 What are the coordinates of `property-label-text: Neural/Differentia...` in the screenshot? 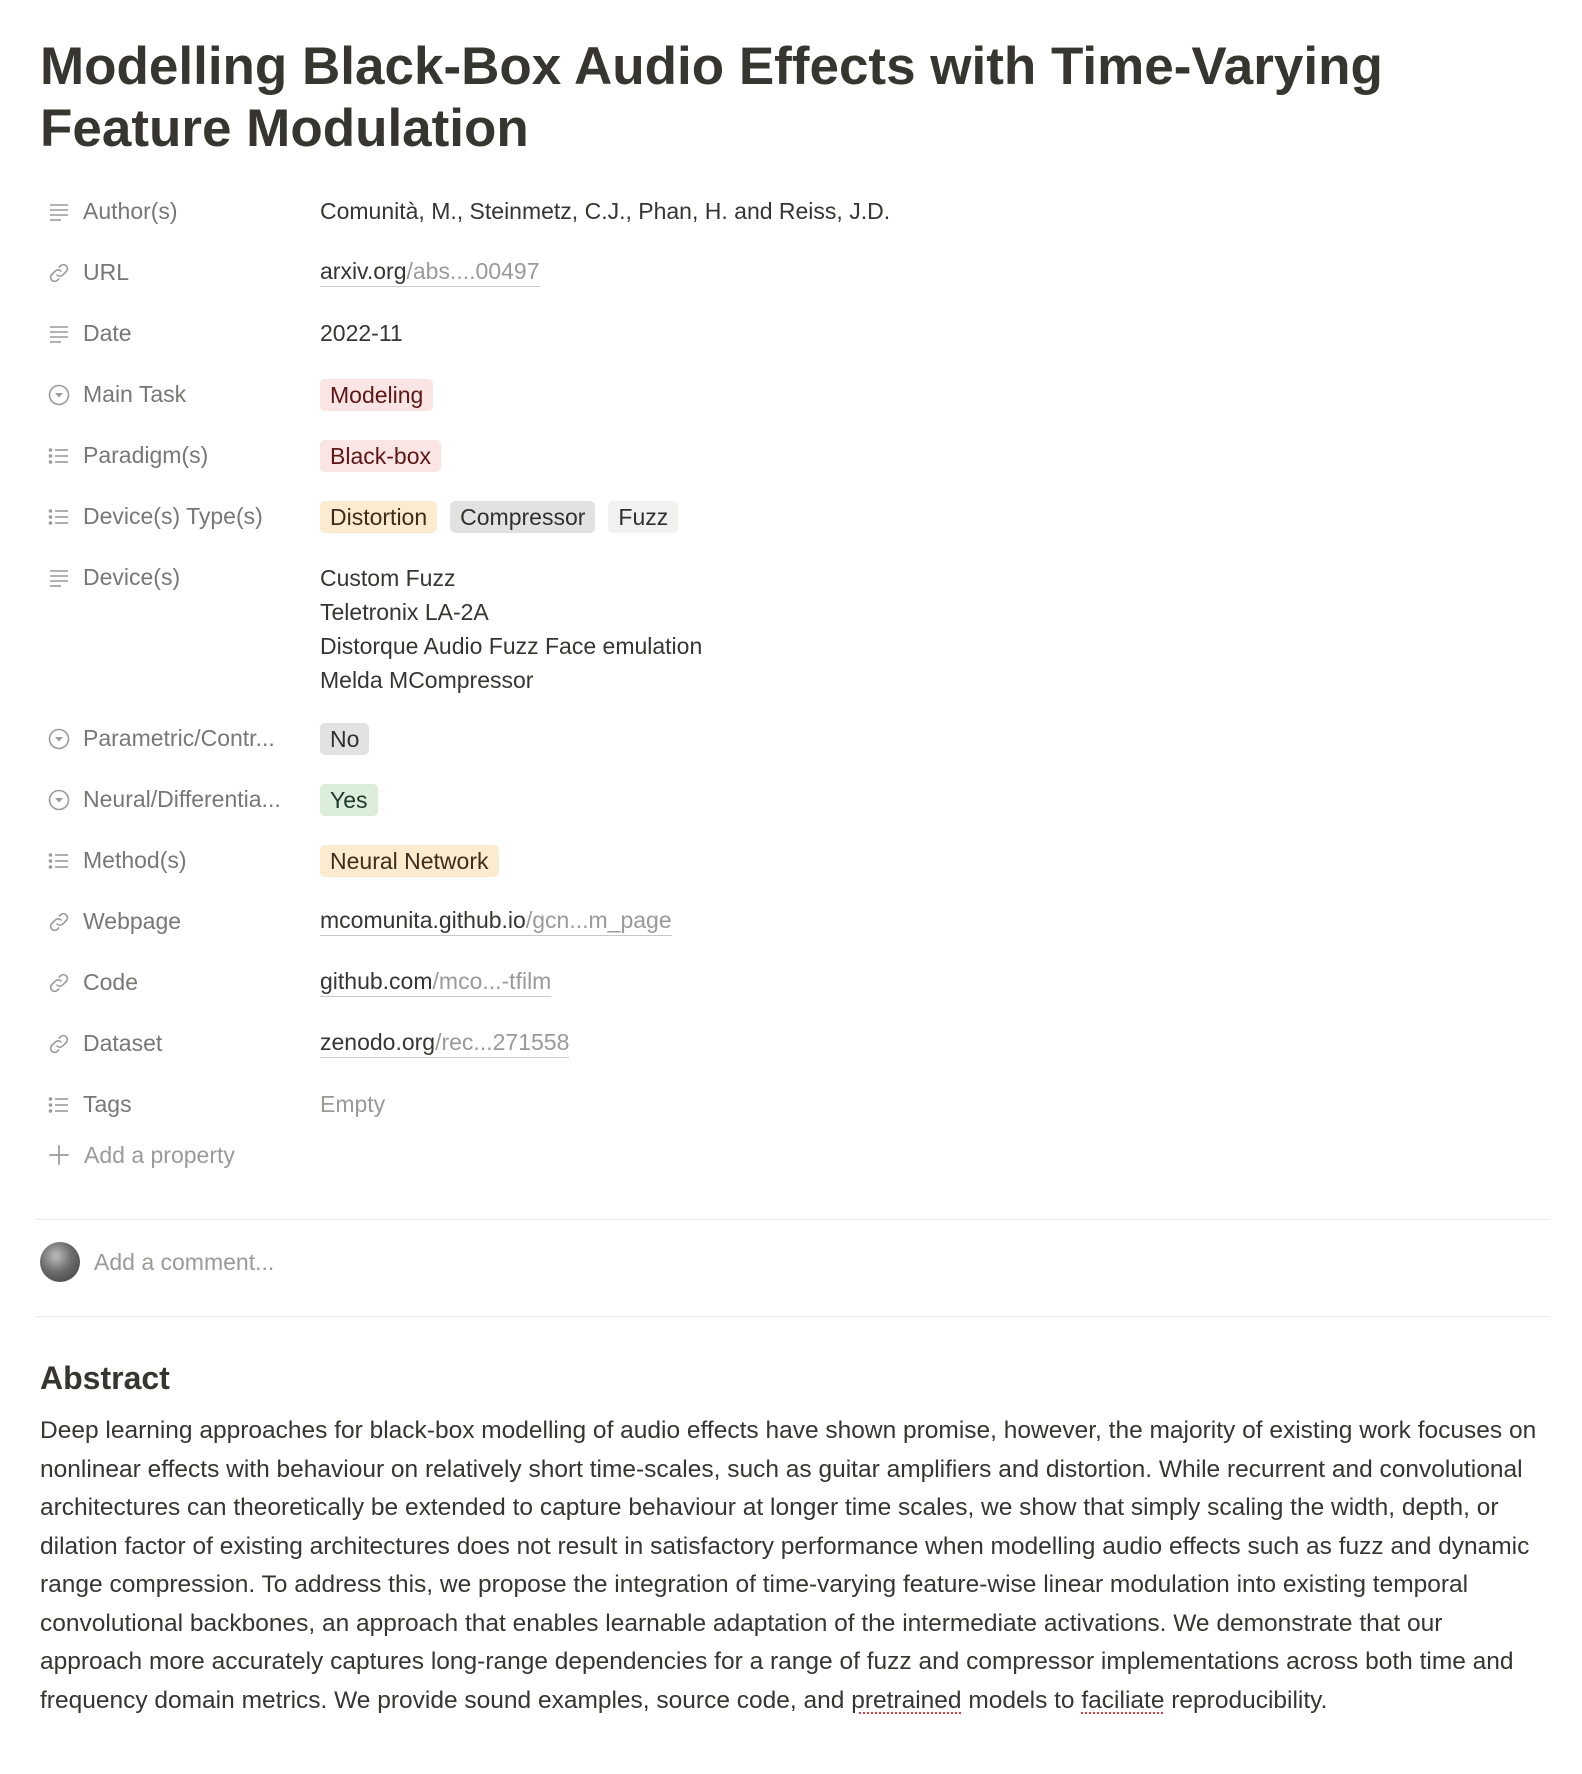 It's located at (182, 799).